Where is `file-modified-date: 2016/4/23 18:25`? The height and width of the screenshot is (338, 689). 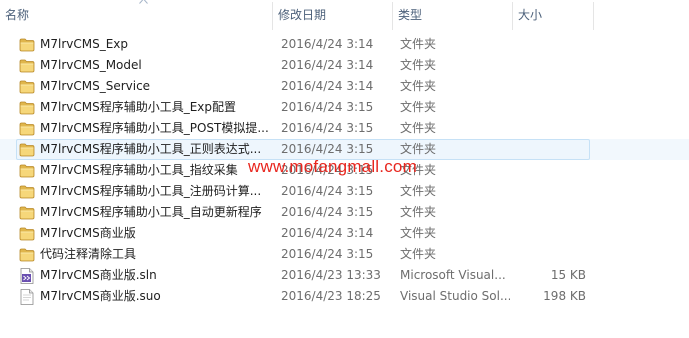 file-modified-date: 2016/4/23 18:25 is located at coordinates (331, 296).